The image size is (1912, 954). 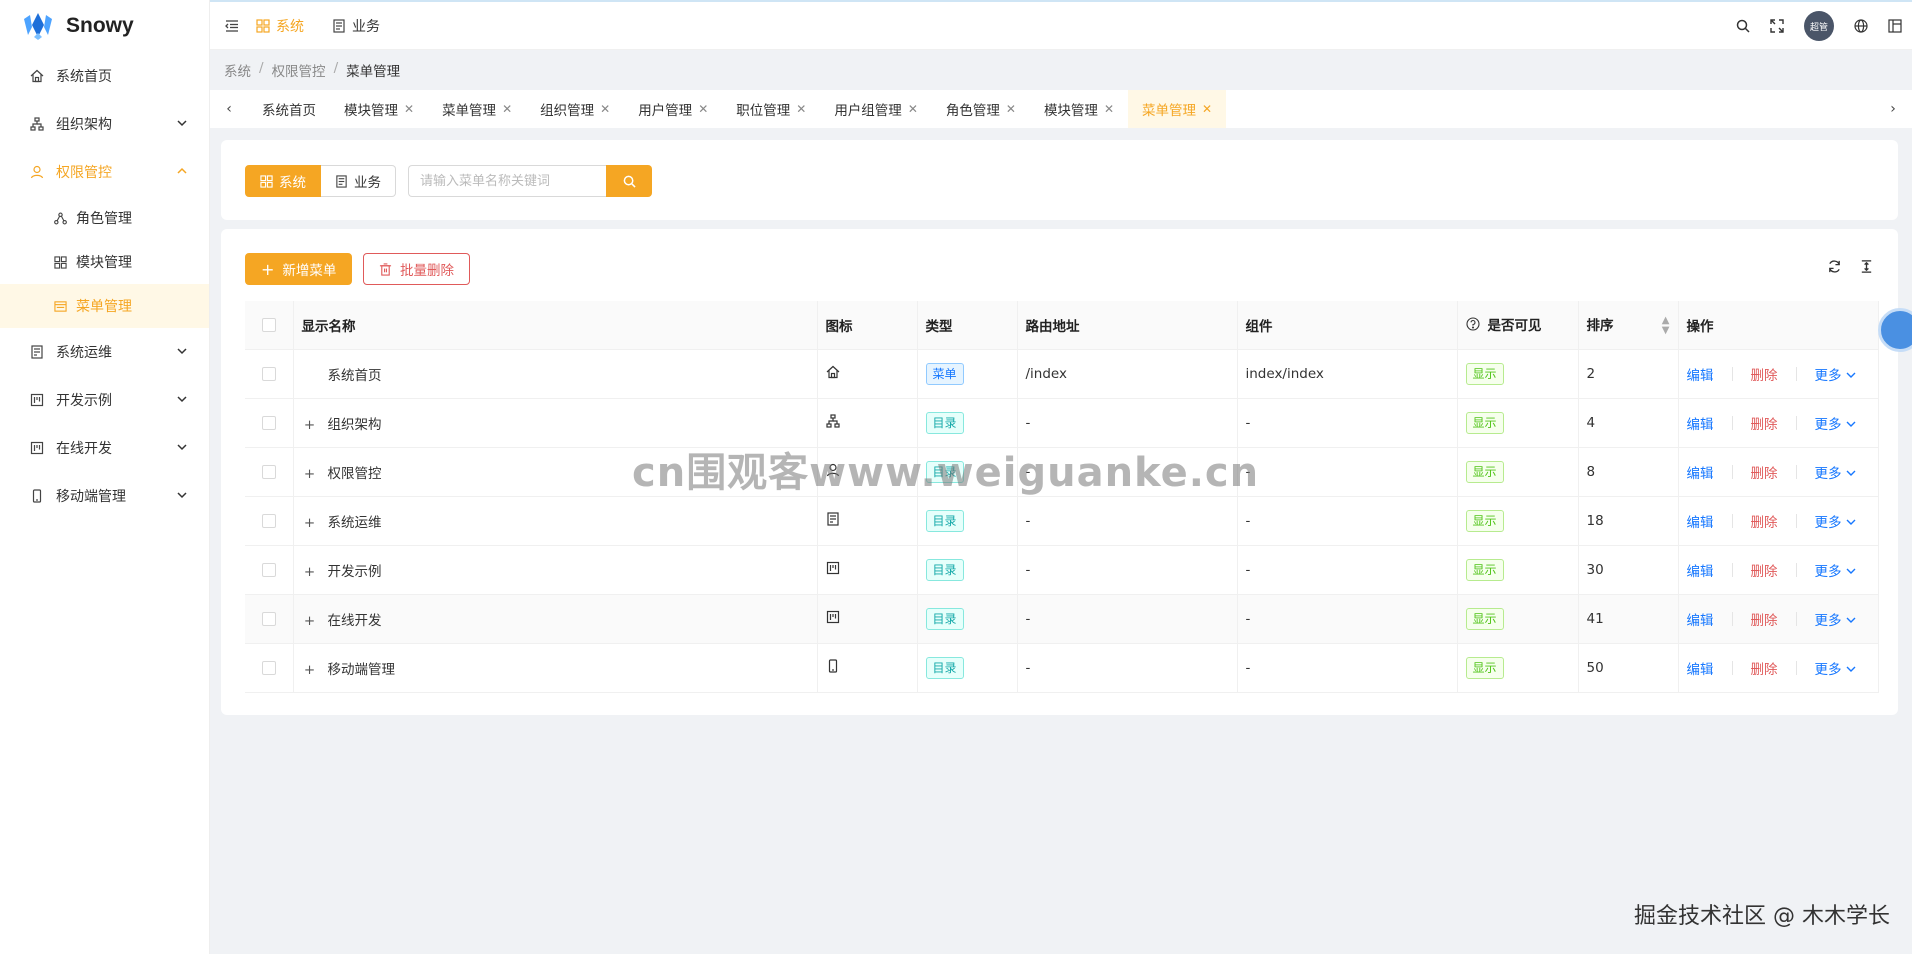 What do you see at coordinates (104, 352) in the screenshot?
I see `sidebar-item: 系统运维` at bounding box center [104, 352].